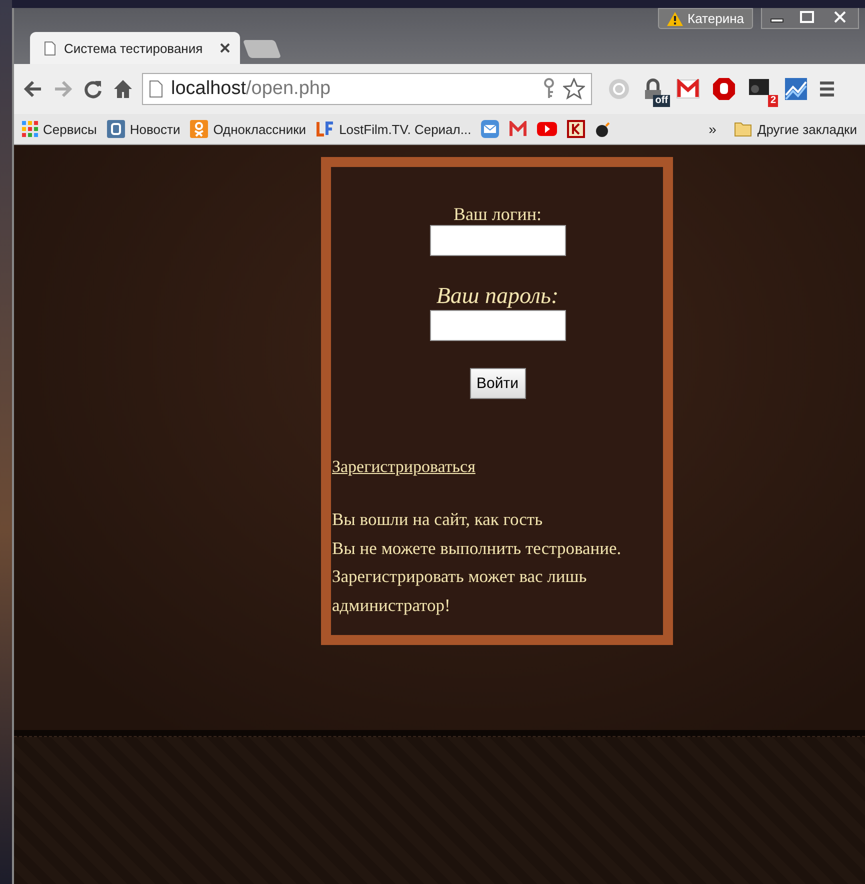 The image size is (865, 884). What do you see at coordinates (438, 519) in the screenshot?
I see `info-message: Вы вошли на сайт, как гость` at bounding box center [438, 519].